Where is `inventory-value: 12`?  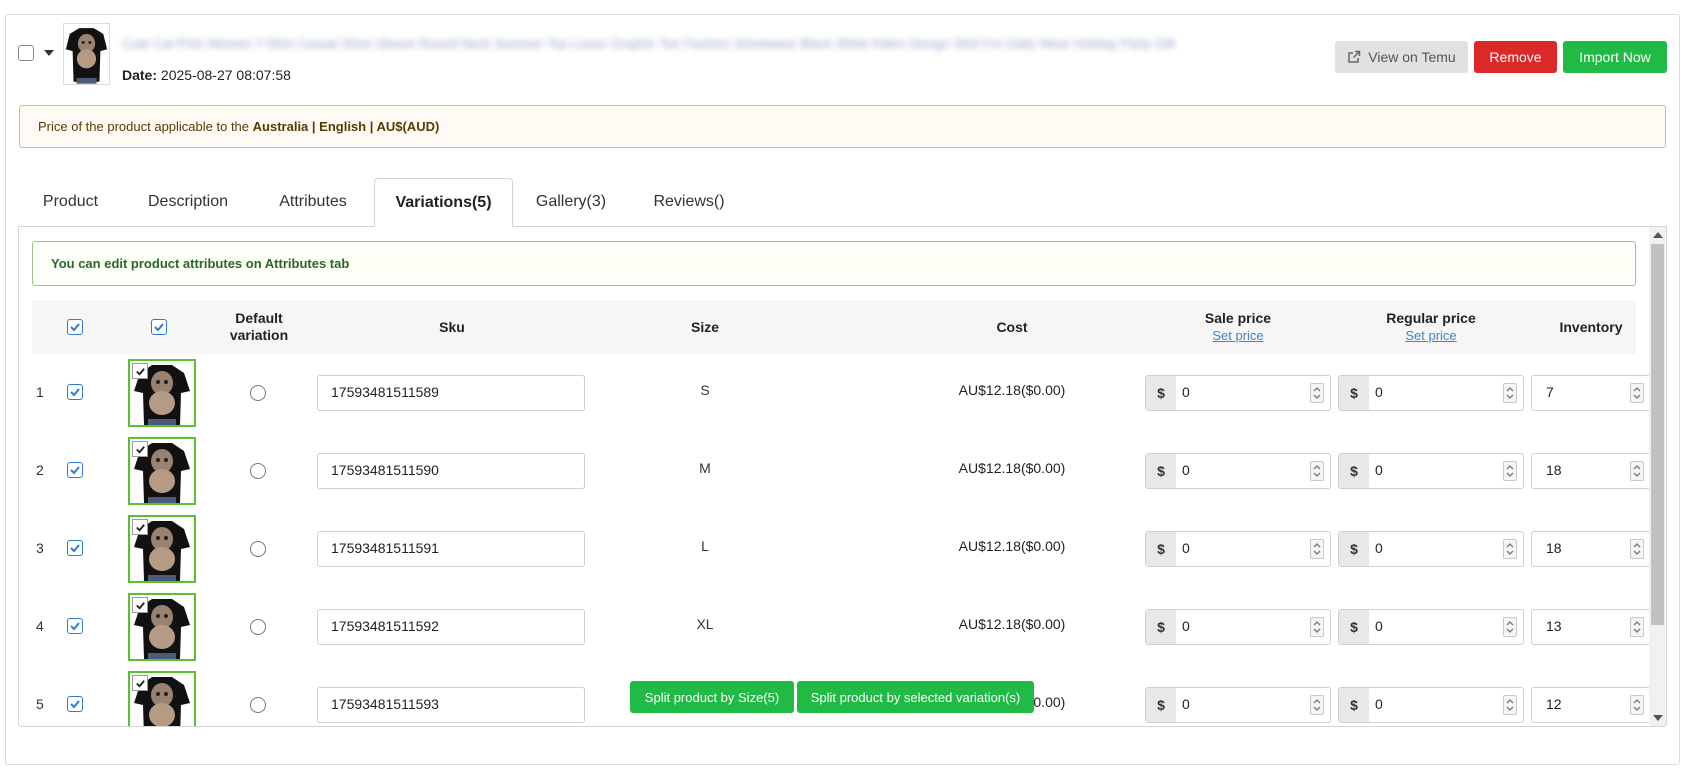
inventory-value: 12 is located at coordinates (1554, 704).